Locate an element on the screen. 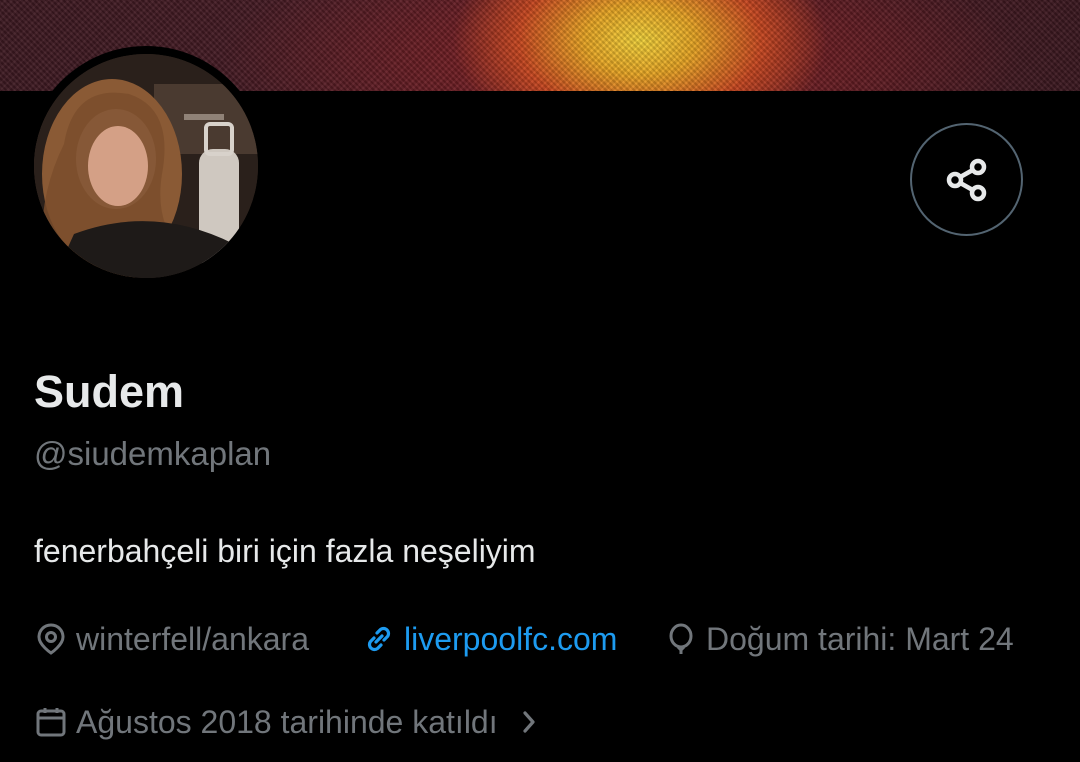 This screenshot has width=1080, height=762. balloon-icon is located at coordinates (681, 638).